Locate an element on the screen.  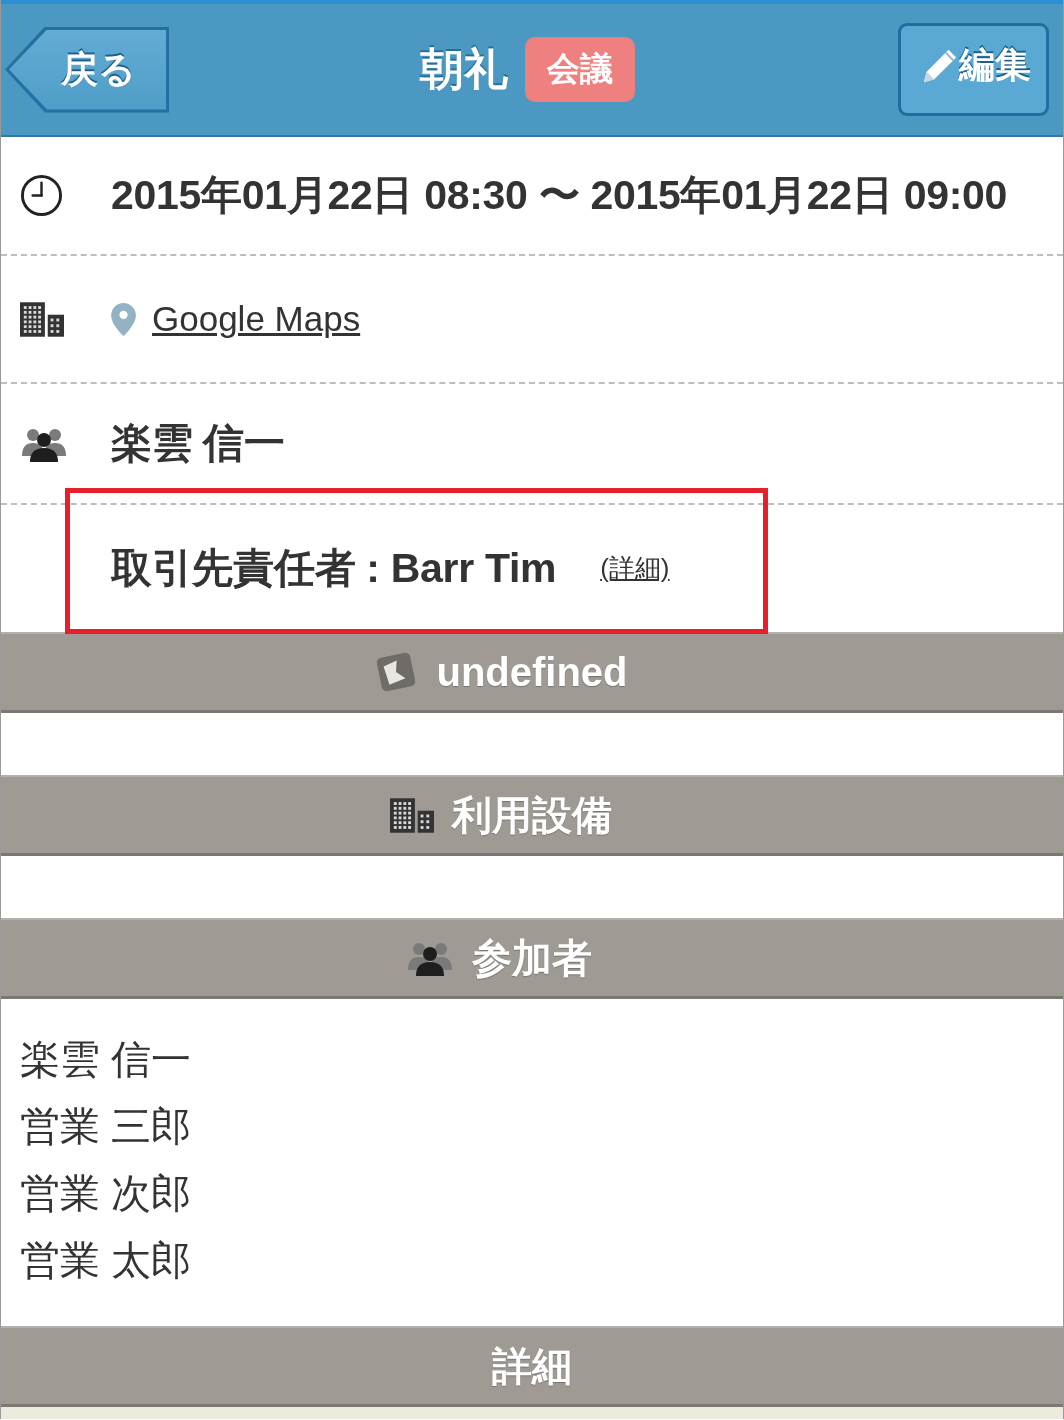
contact-person-text: 取引先責任者 : Barr Tim is located at coordinates (334, 568).